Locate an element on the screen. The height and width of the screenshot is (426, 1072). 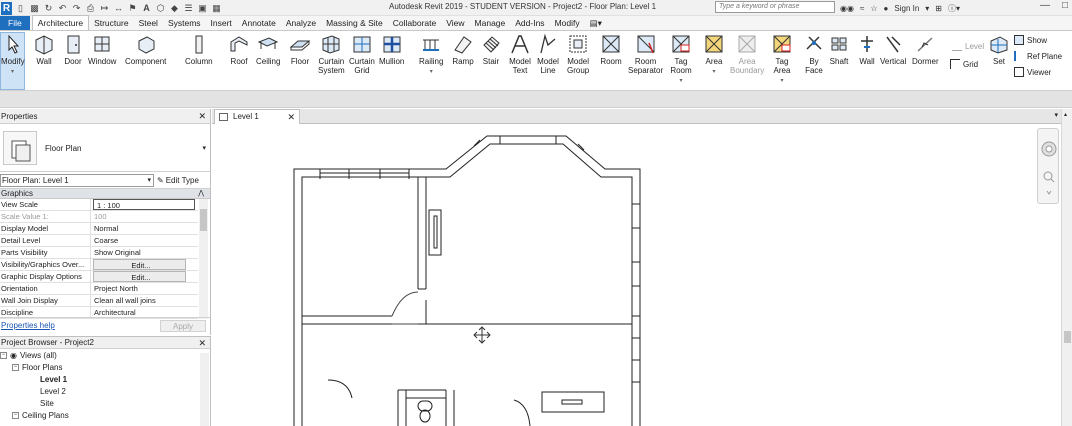
tab-manage: Manage is located at coordinates (490, 23).